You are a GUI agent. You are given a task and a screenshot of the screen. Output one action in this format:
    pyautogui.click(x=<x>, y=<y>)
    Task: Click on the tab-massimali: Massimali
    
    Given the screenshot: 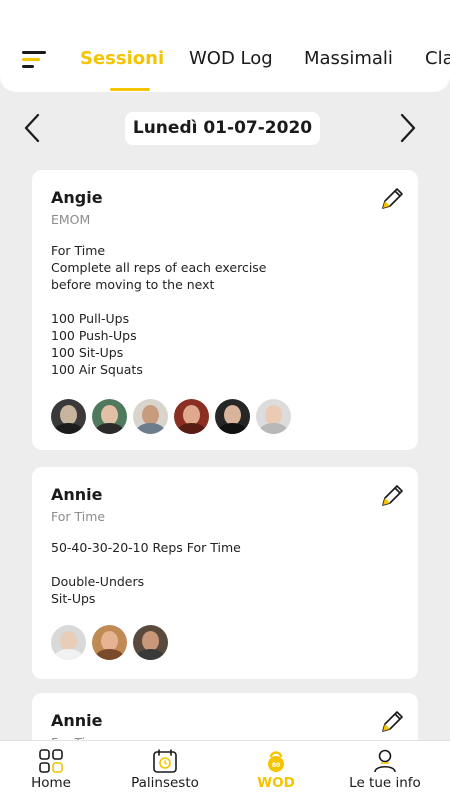 What is the action you would take?
    pyautogui.click(x=348, y=58)
    